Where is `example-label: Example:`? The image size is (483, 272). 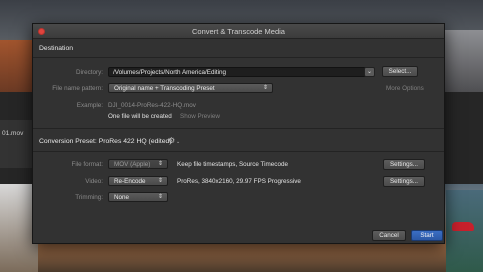
example-label: Example: is located at coordinates (89, 105).